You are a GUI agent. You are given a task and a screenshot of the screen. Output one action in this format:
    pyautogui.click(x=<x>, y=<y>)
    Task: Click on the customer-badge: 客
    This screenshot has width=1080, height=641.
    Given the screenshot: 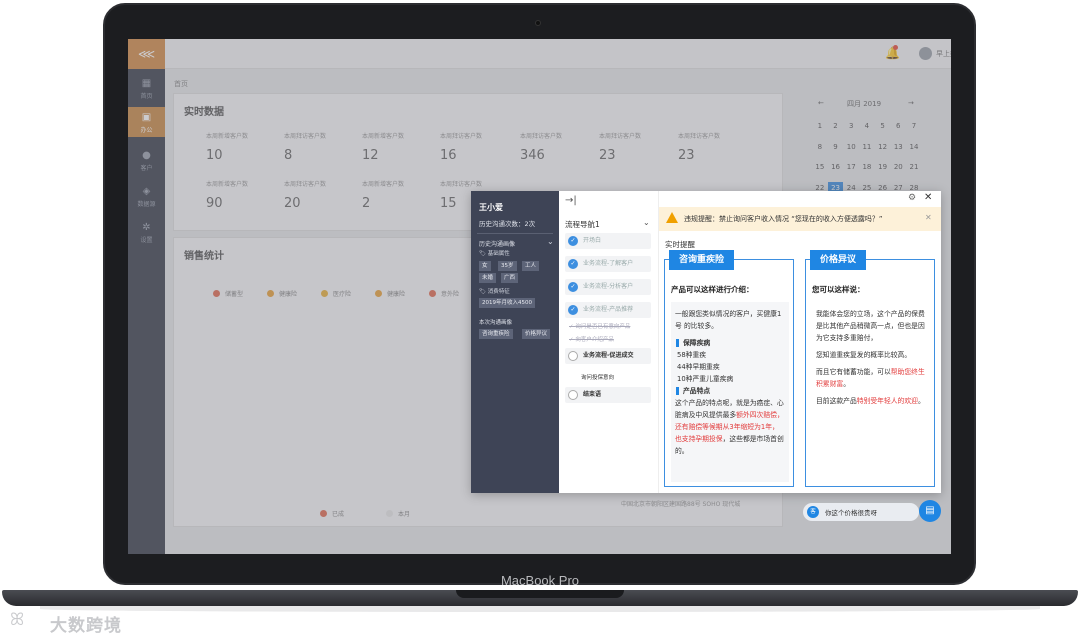 What is the action you would take?
    pyautogui.click(x=813, y=512)
    